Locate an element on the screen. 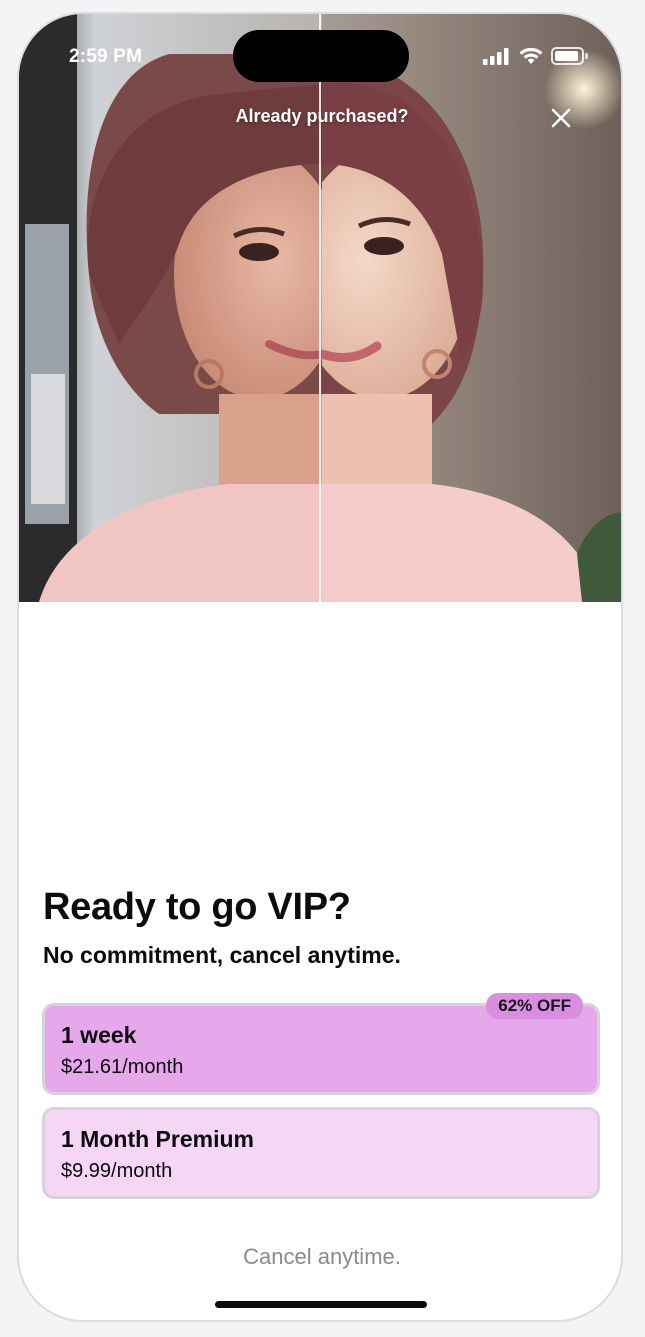 Image resolution: width=645 pixels, height=1337 pixels. close-icon is located at coordinates (561, 118).